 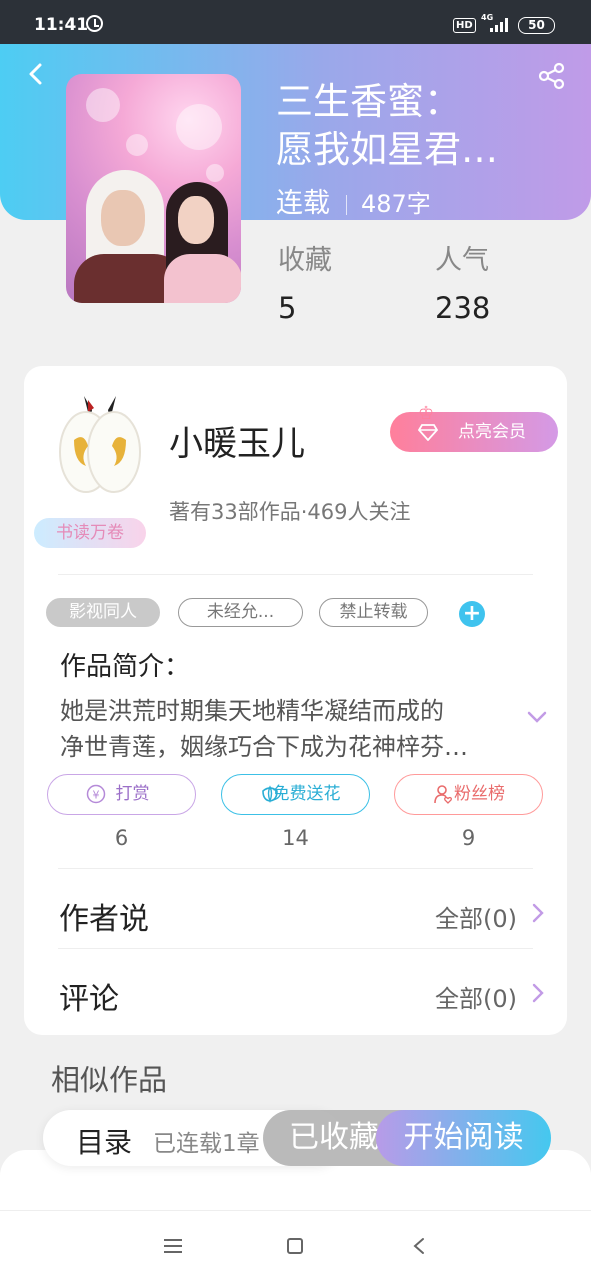 I want to click on comments-count: 全部(0), so click(x=476, y=999).